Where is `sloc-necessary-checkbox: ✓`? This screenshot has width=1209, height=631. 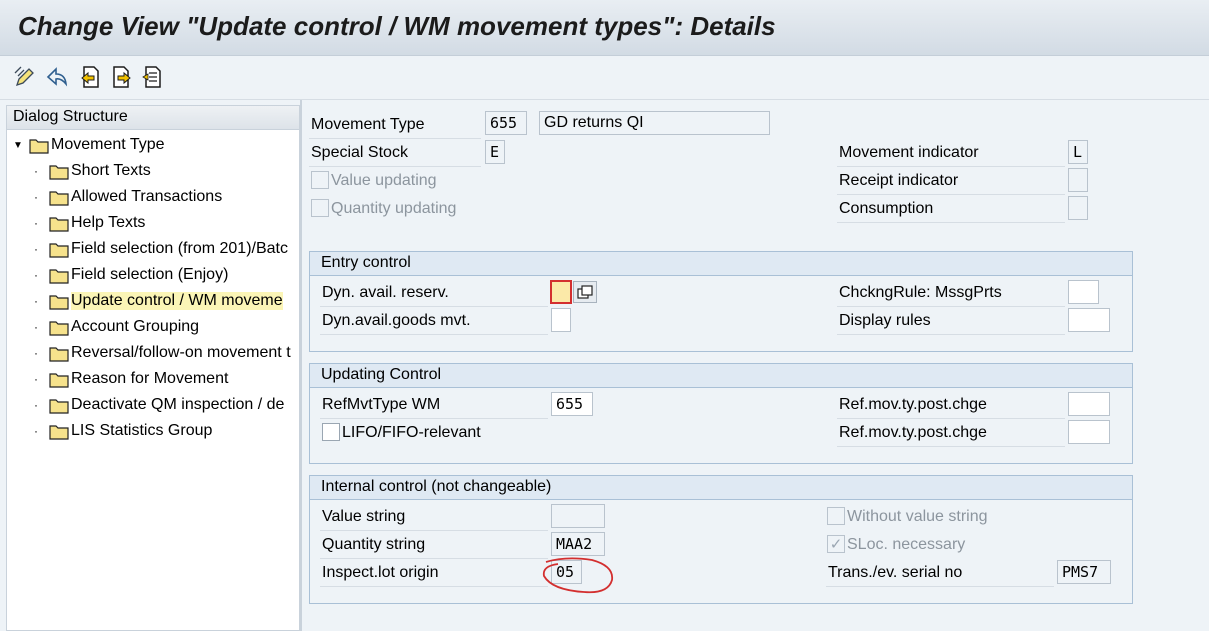
sloc-necessary-checkbox: ✓ is located at coordinates (836, 544).